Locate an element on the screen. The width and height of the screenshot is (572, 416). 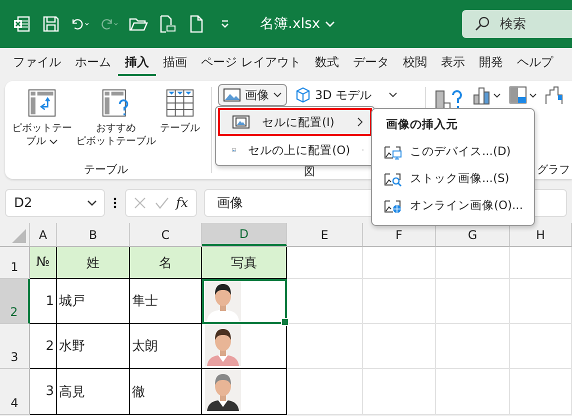
group-label: 図 is located at coordinates (309, 171).